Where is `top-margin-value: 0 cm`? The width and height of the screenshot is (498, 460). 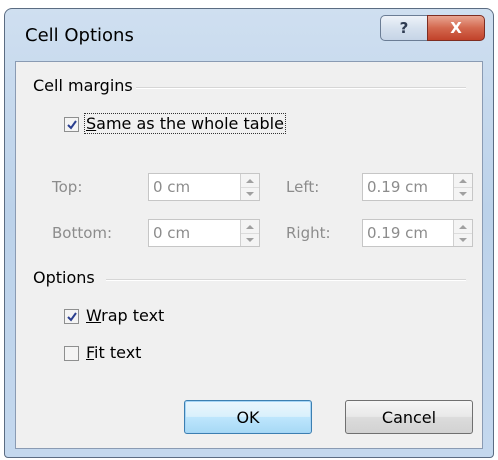 top-margin-value: 0 cm is located at coordinates (172, 187).